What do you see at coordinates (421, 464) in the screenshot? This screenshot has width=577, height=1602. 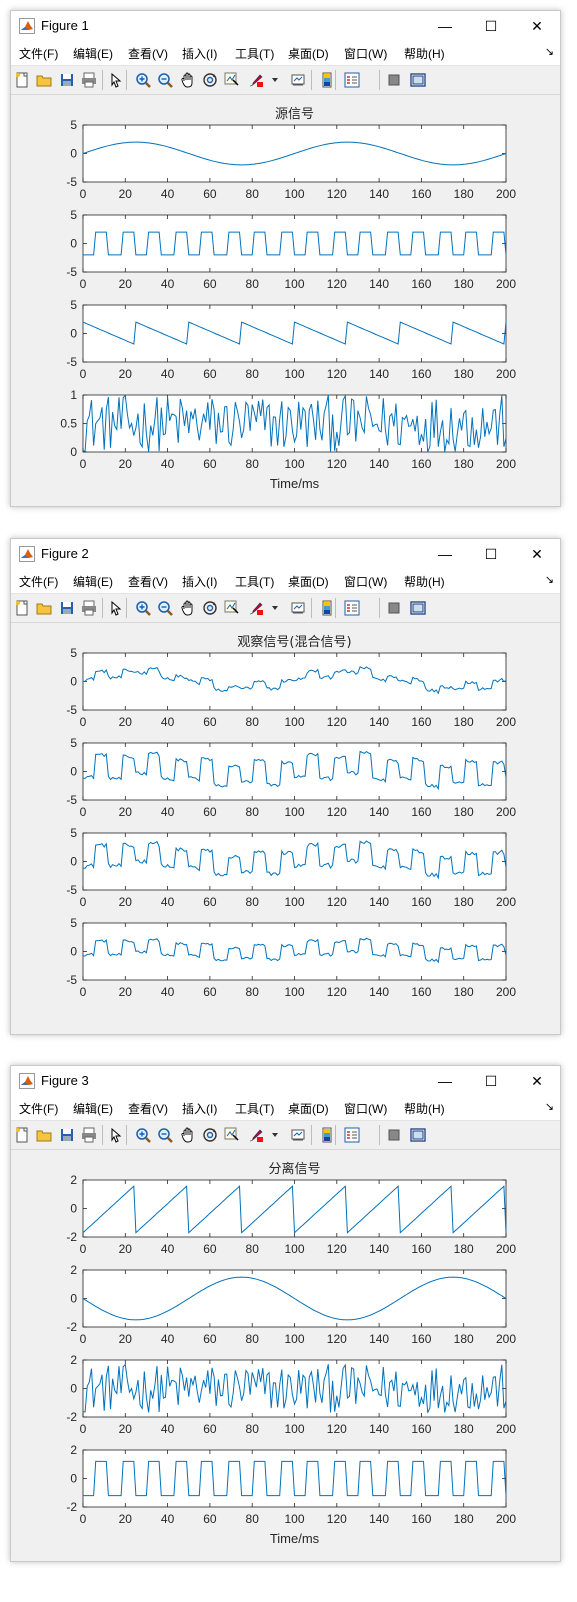 I see `x-tick-label: 160` at bounding box center [421, 464].